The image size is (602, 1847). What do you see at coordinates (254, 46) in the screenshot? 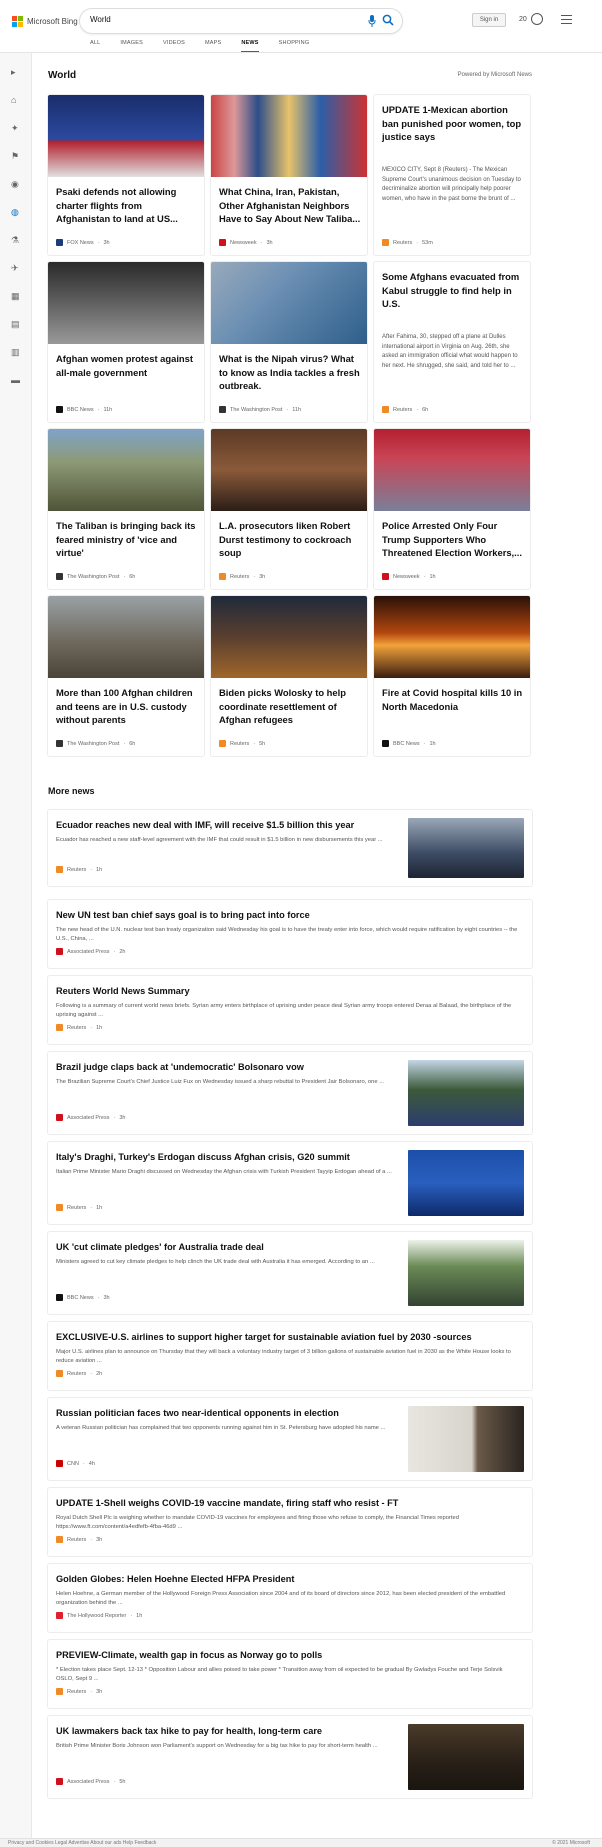
I see `tab-news: NEWS` at bounding box center [254, 46].